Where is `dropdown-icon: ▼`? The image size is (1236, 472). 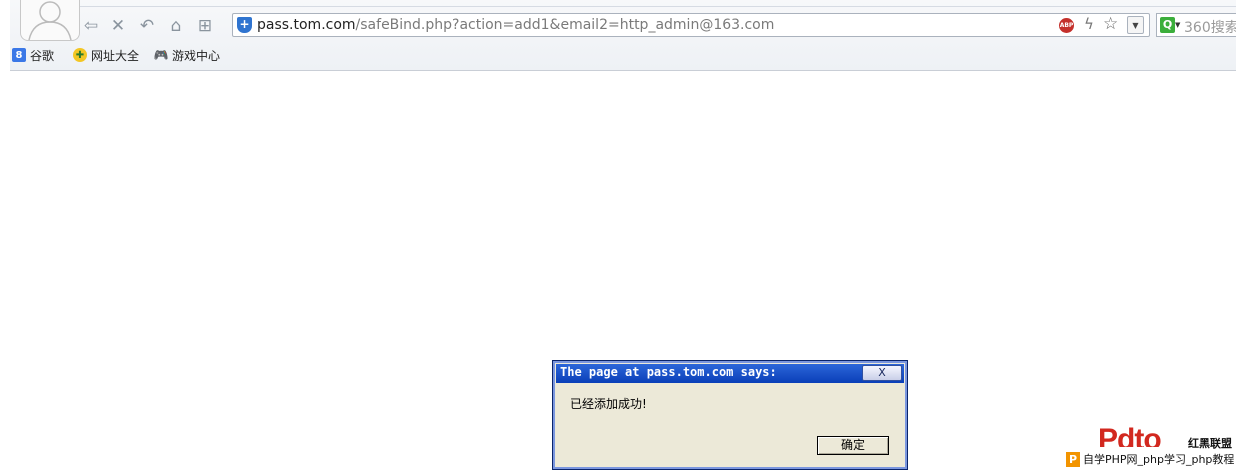
dropdown-icon: ▼ is located at coordinates (1135, 25).